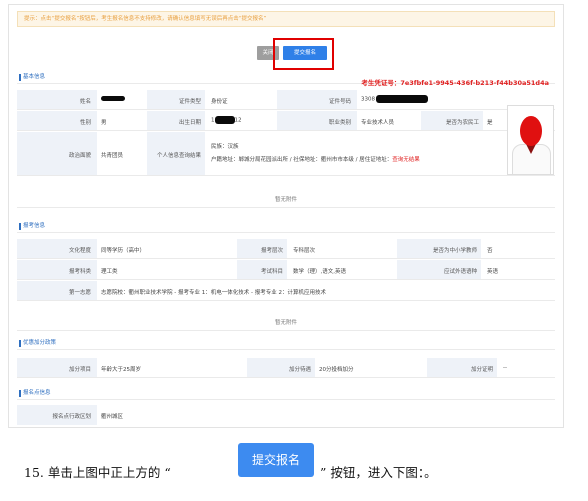 The height and width of the screenshot is (501, 588). What do you see at coordinates (319, 272) in the screenshot?
I see `exam-subjects-value: 数学（理）,语文,英语` at bounding box center [319, 272].